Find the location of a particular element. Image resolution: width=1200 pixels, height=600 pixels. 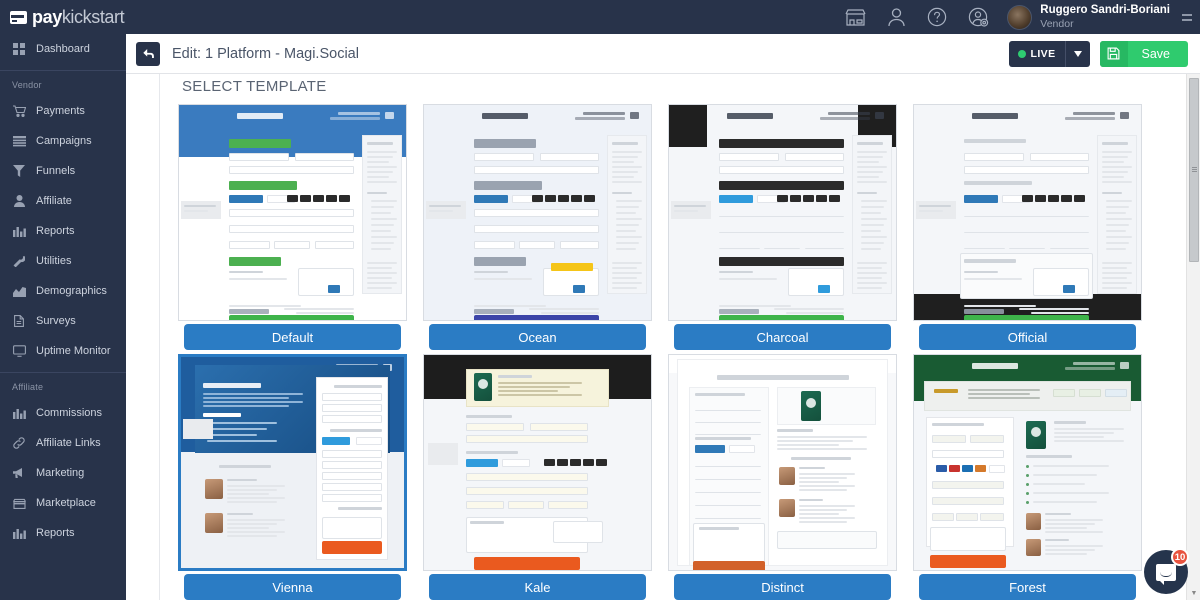

status-dot-icon is located at coordinates (1021, 53).